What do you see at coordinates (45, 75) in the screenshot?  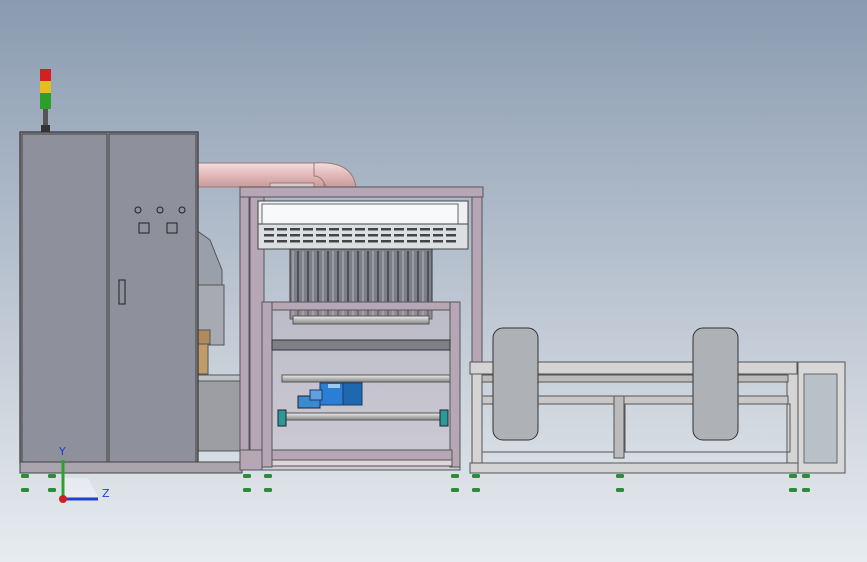 I see `tower-red-lamp` at bounding box center [45, 75].